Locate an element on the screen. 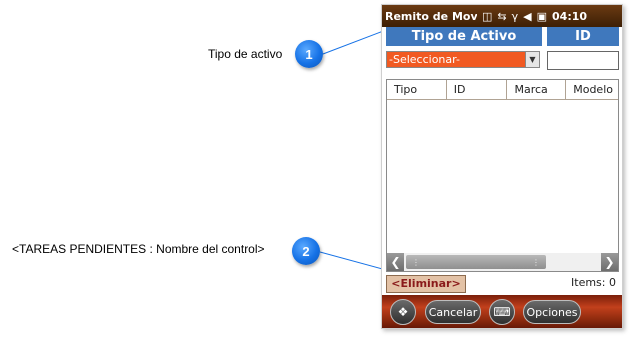 The image size is (635, 340). id-header: ID is located at coordinates (583, 36).